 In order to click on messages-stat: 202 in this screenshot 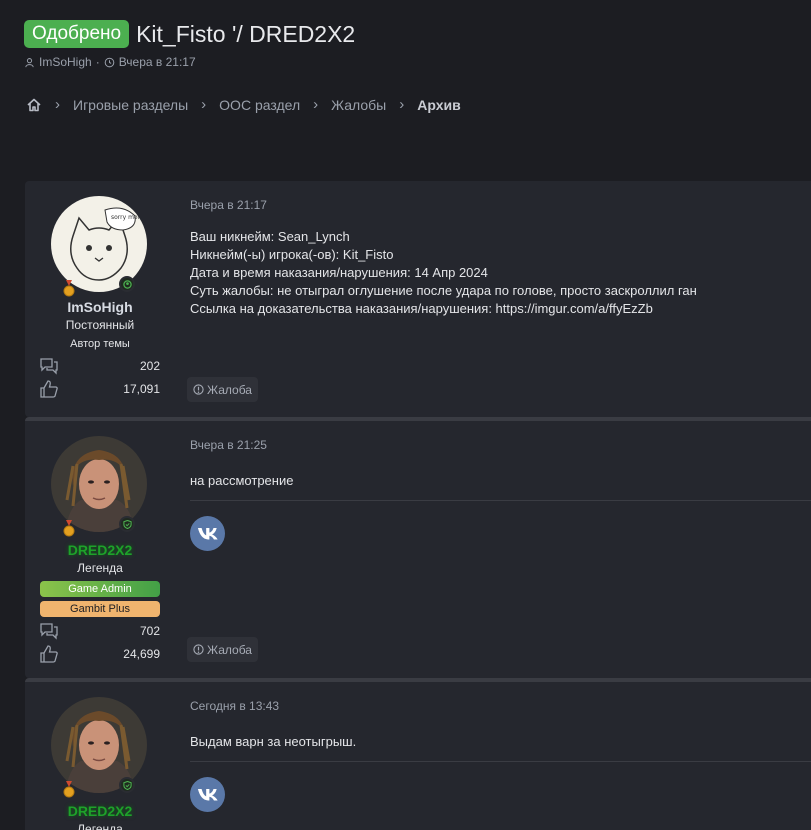, I will do `click(100, 367)`.